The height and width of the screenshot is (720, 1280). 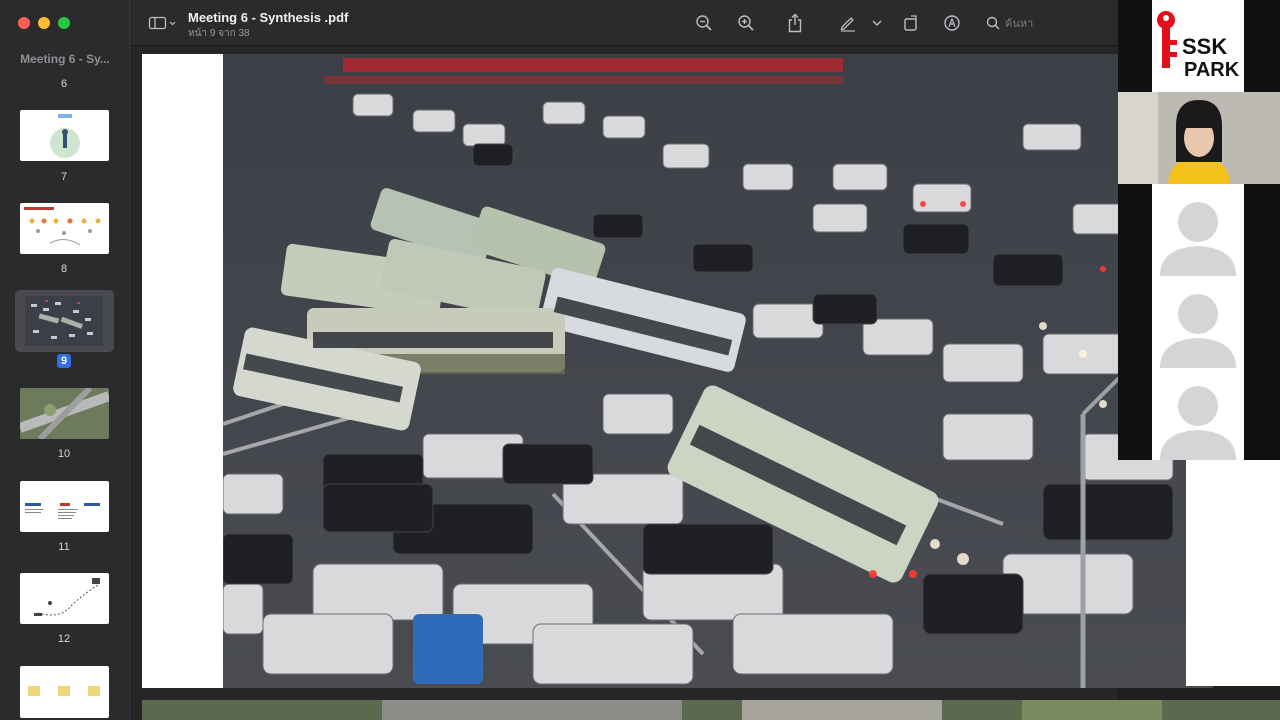 What do you see at coordinates (268, 17) in the screenshot?
I see `document-title: Meeting 6 - Synthesis .pdf` at bounding box center [268, 17].